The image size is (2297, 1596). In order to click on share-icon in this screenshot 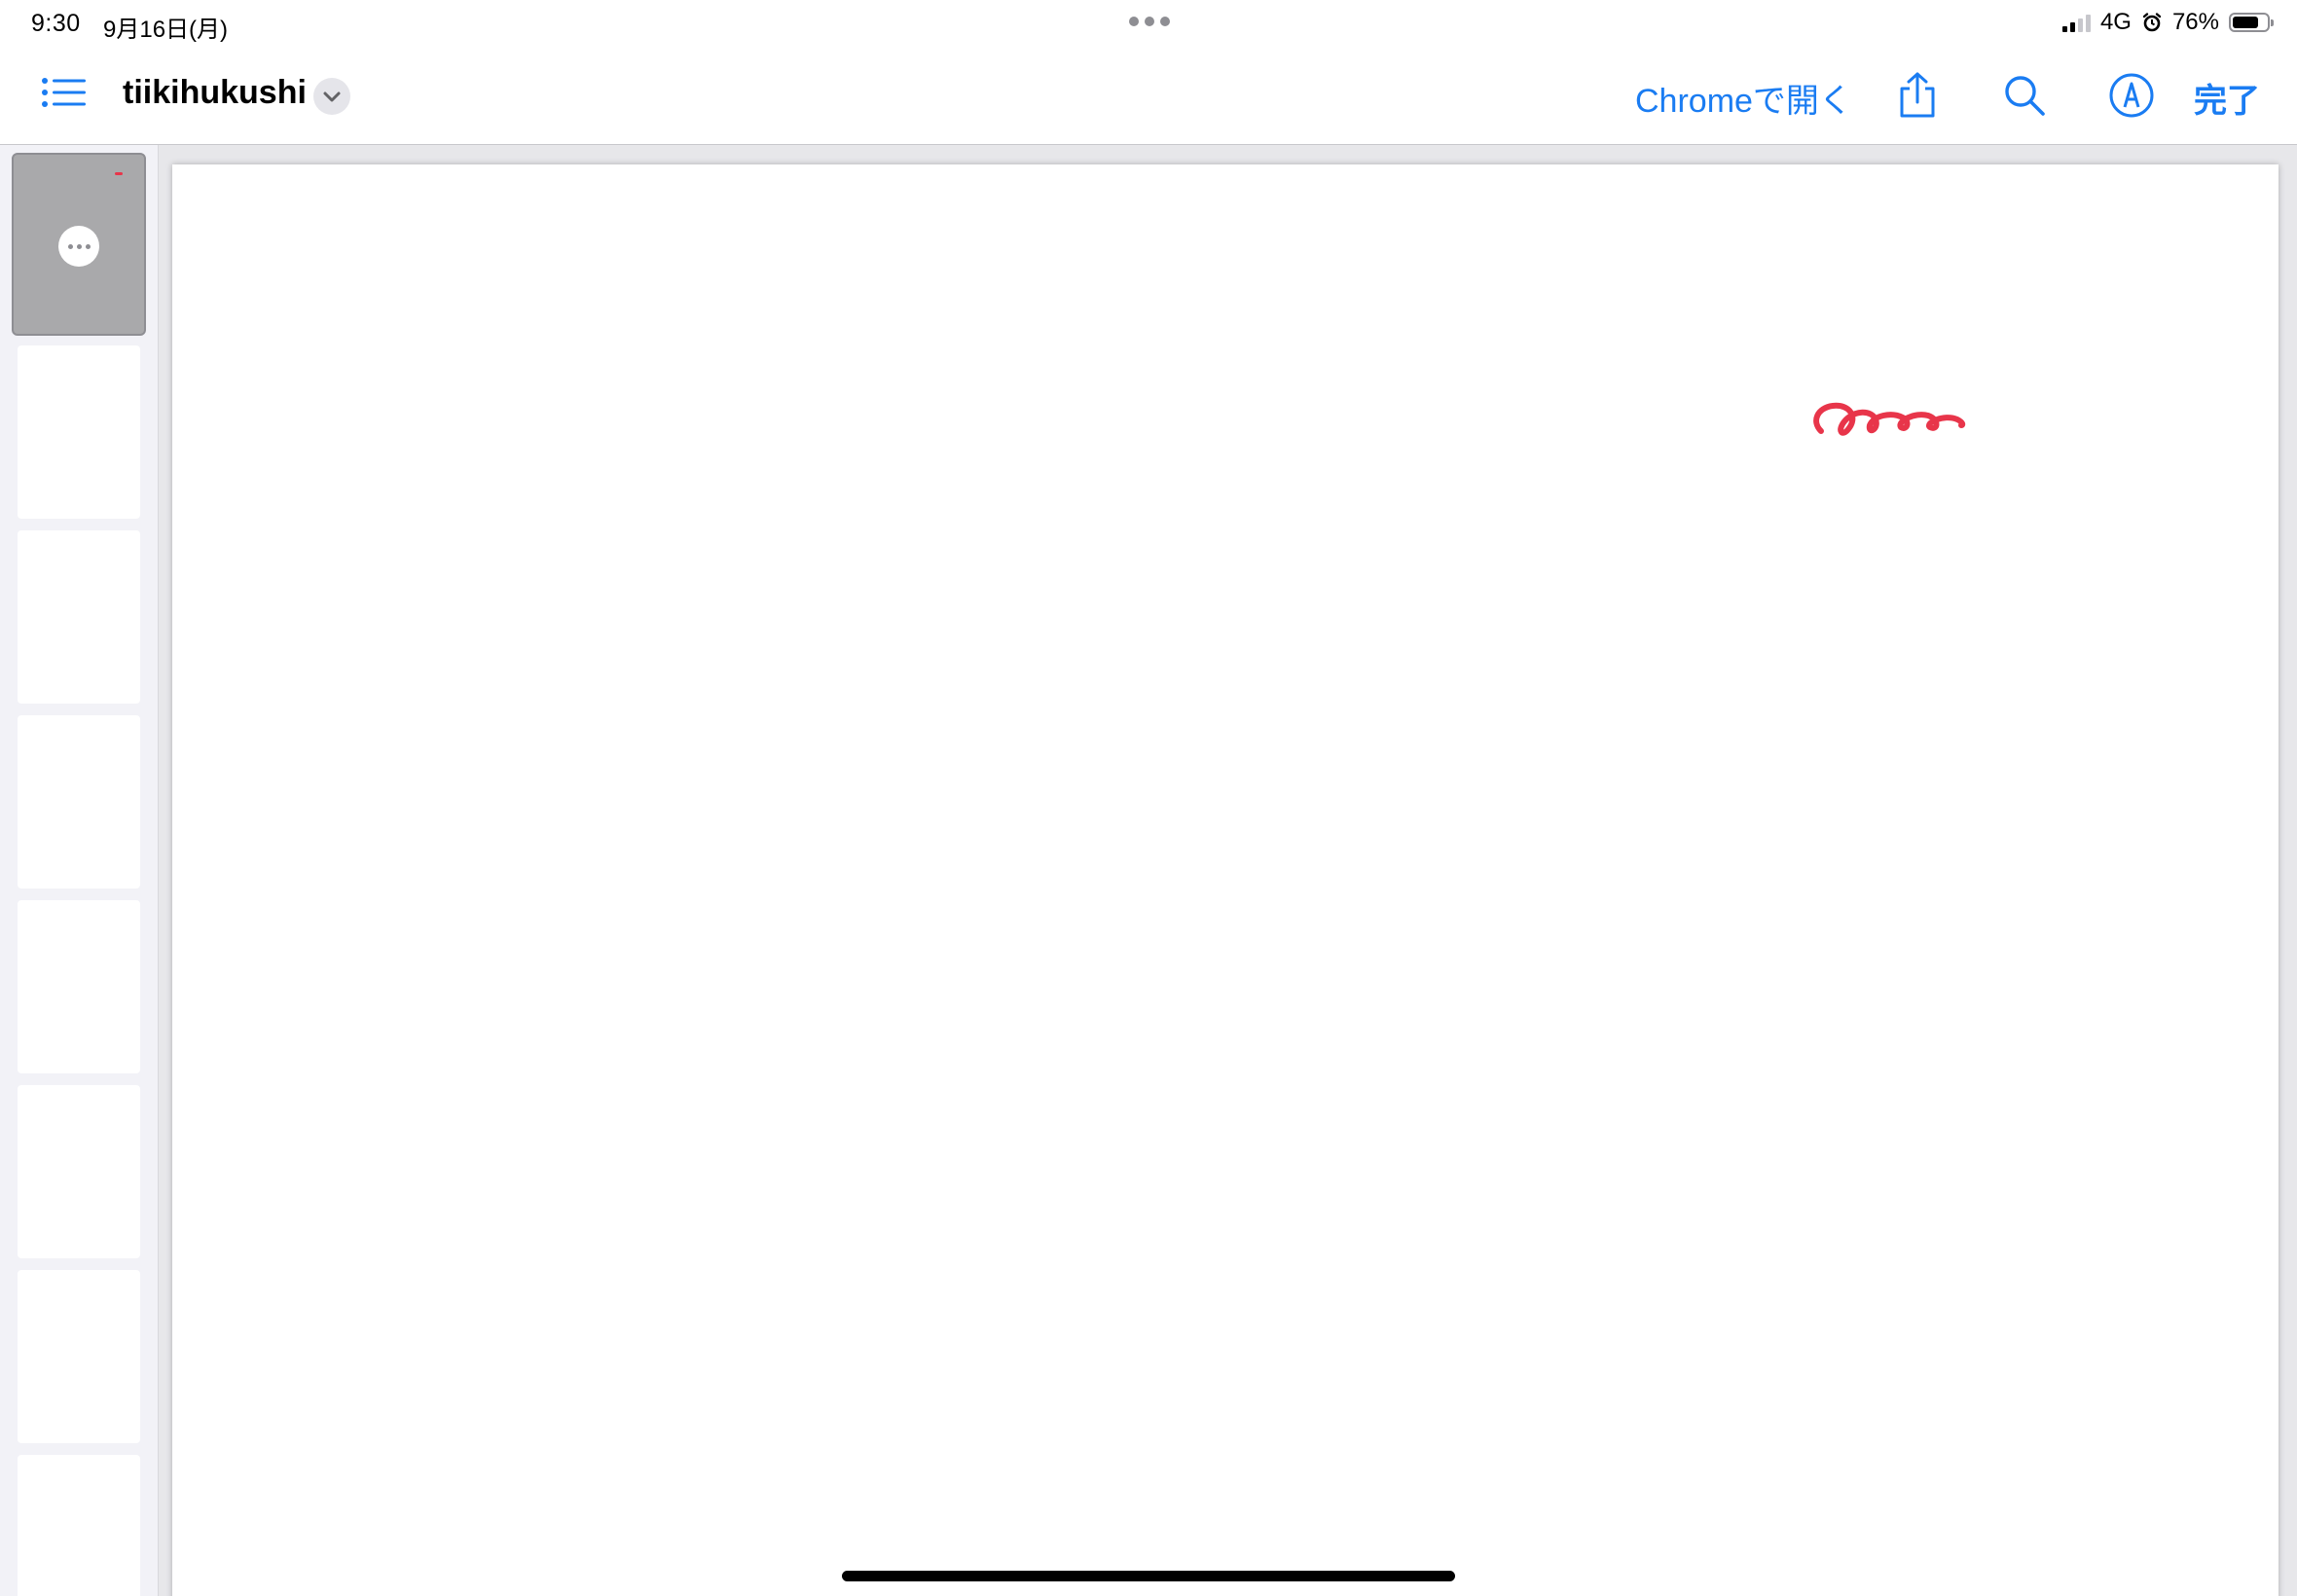, I will do `click(1918, 95)`.